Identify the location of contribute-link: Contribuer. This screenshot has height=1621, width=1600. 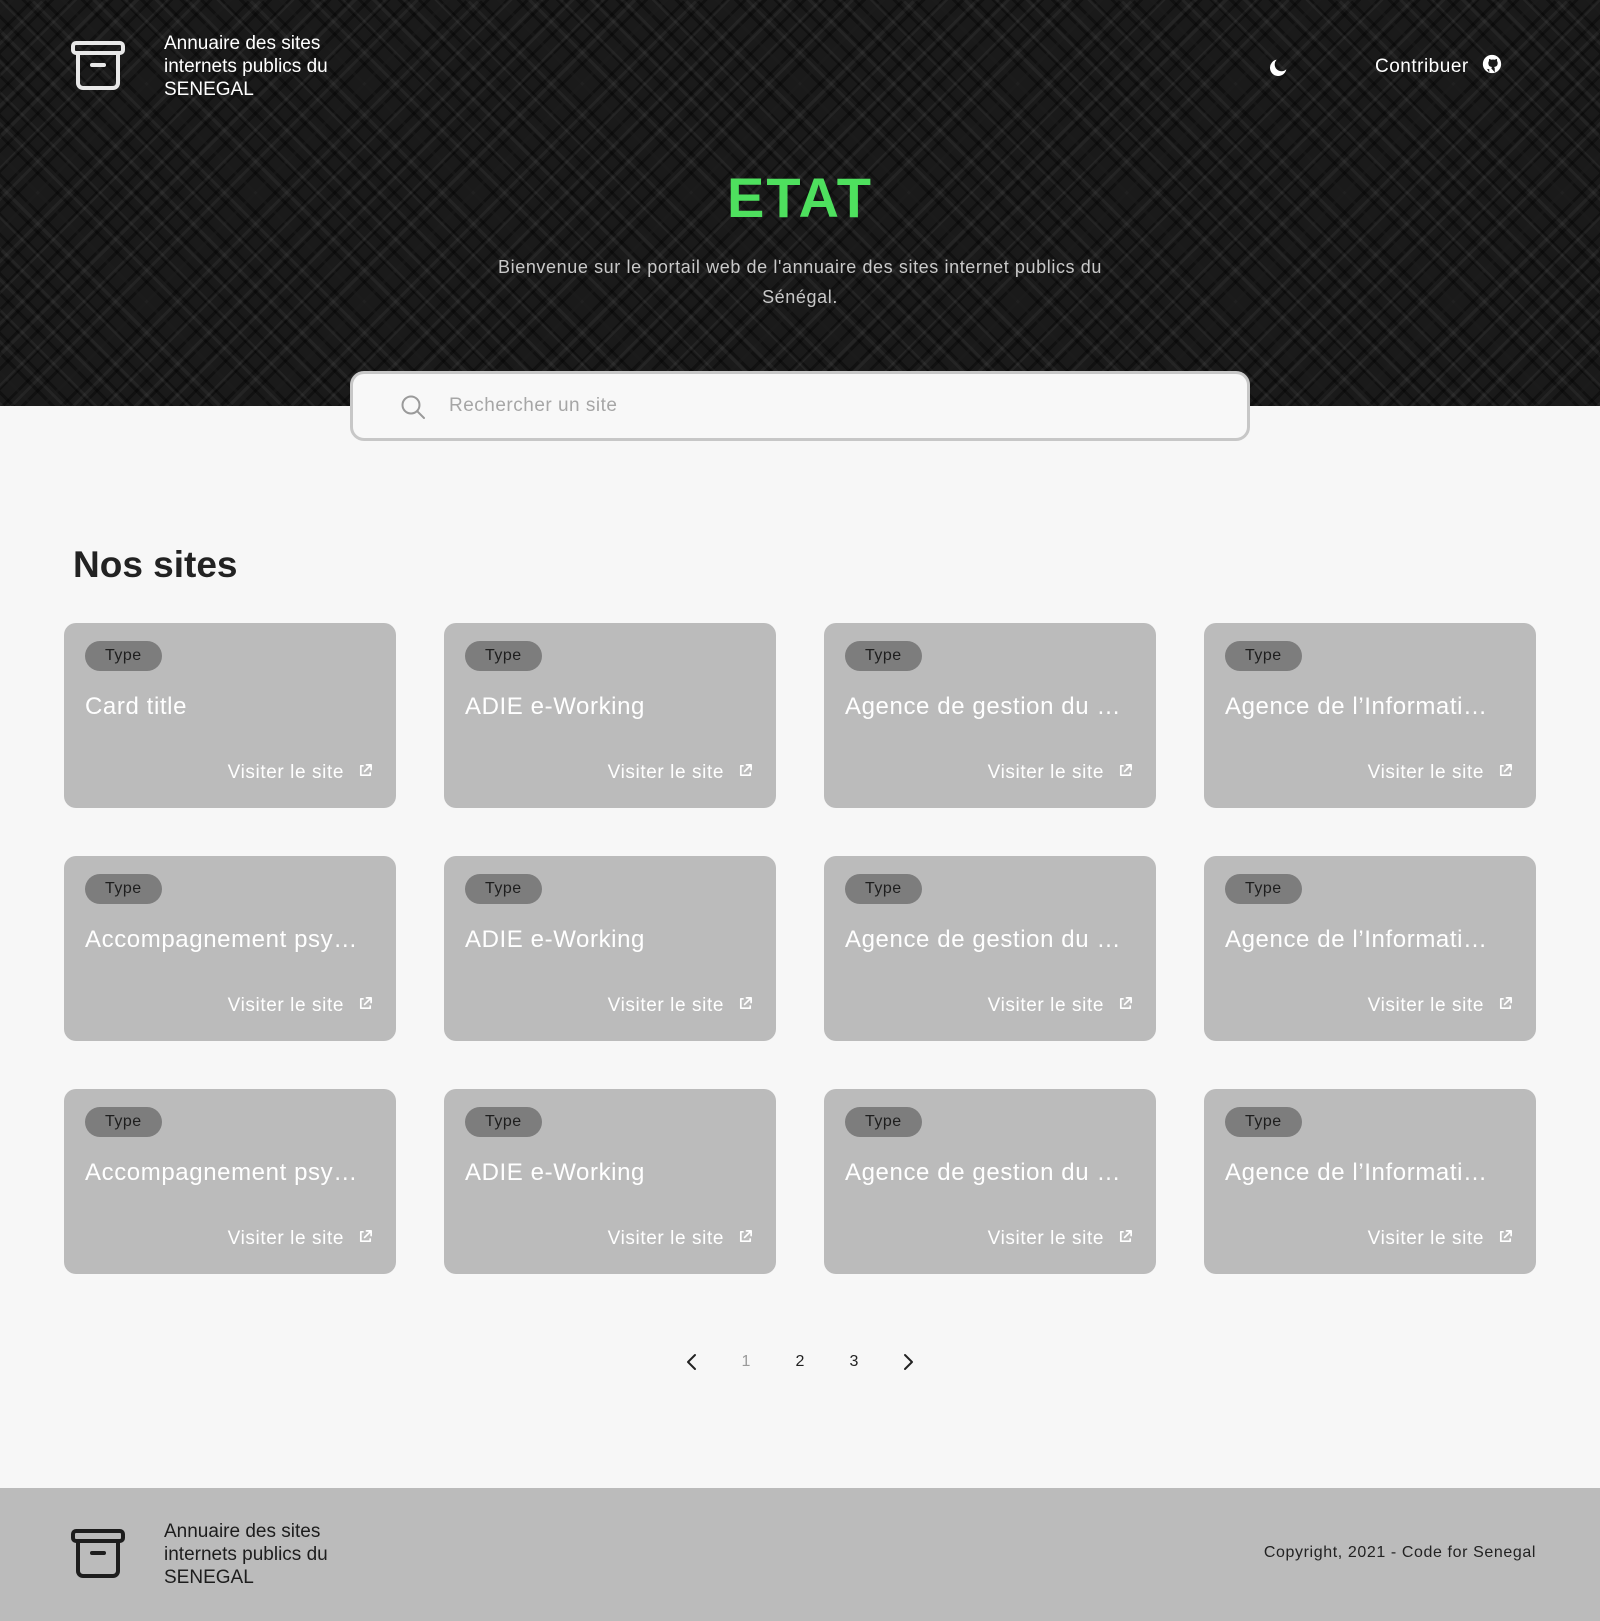
(1439, 67).